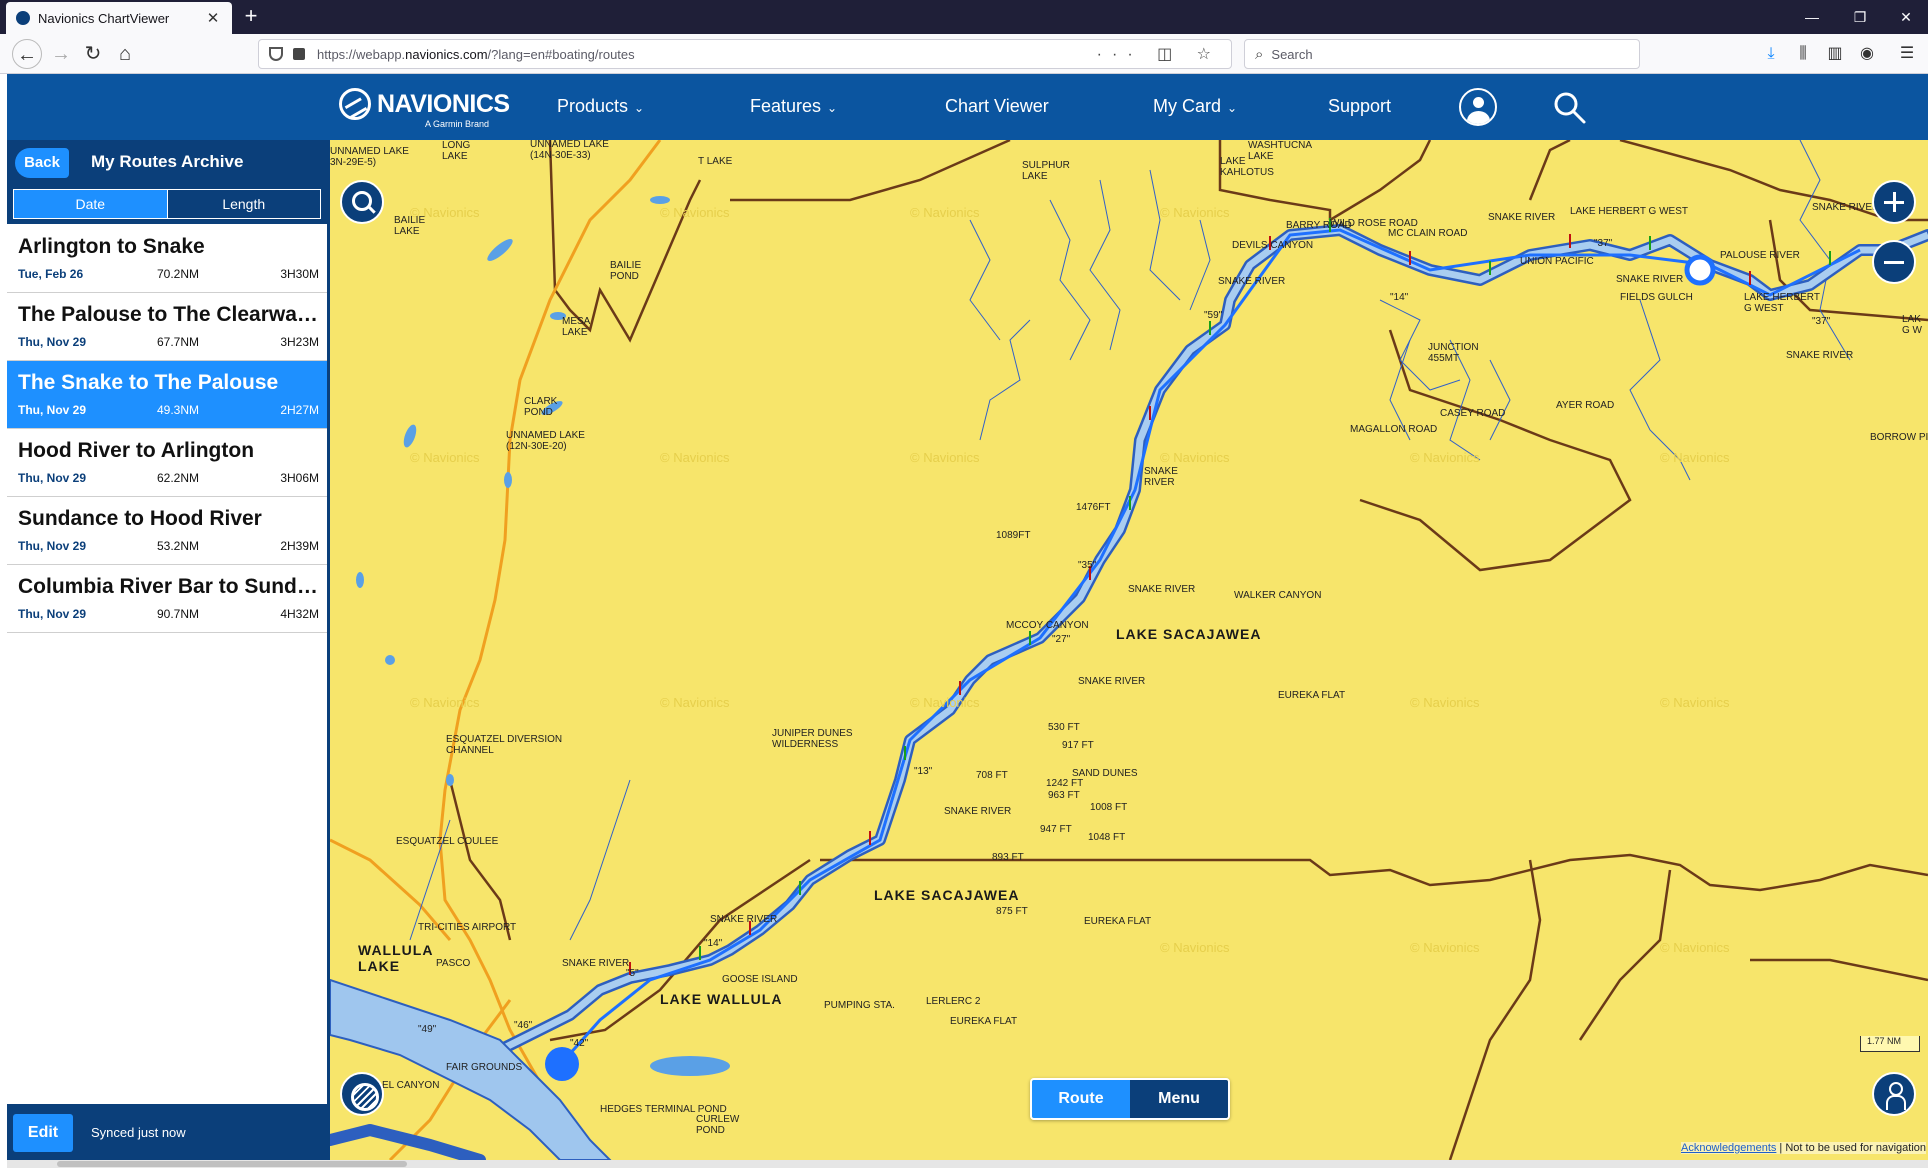  I want to click on nav-products-label: Products, so click(593, 106).